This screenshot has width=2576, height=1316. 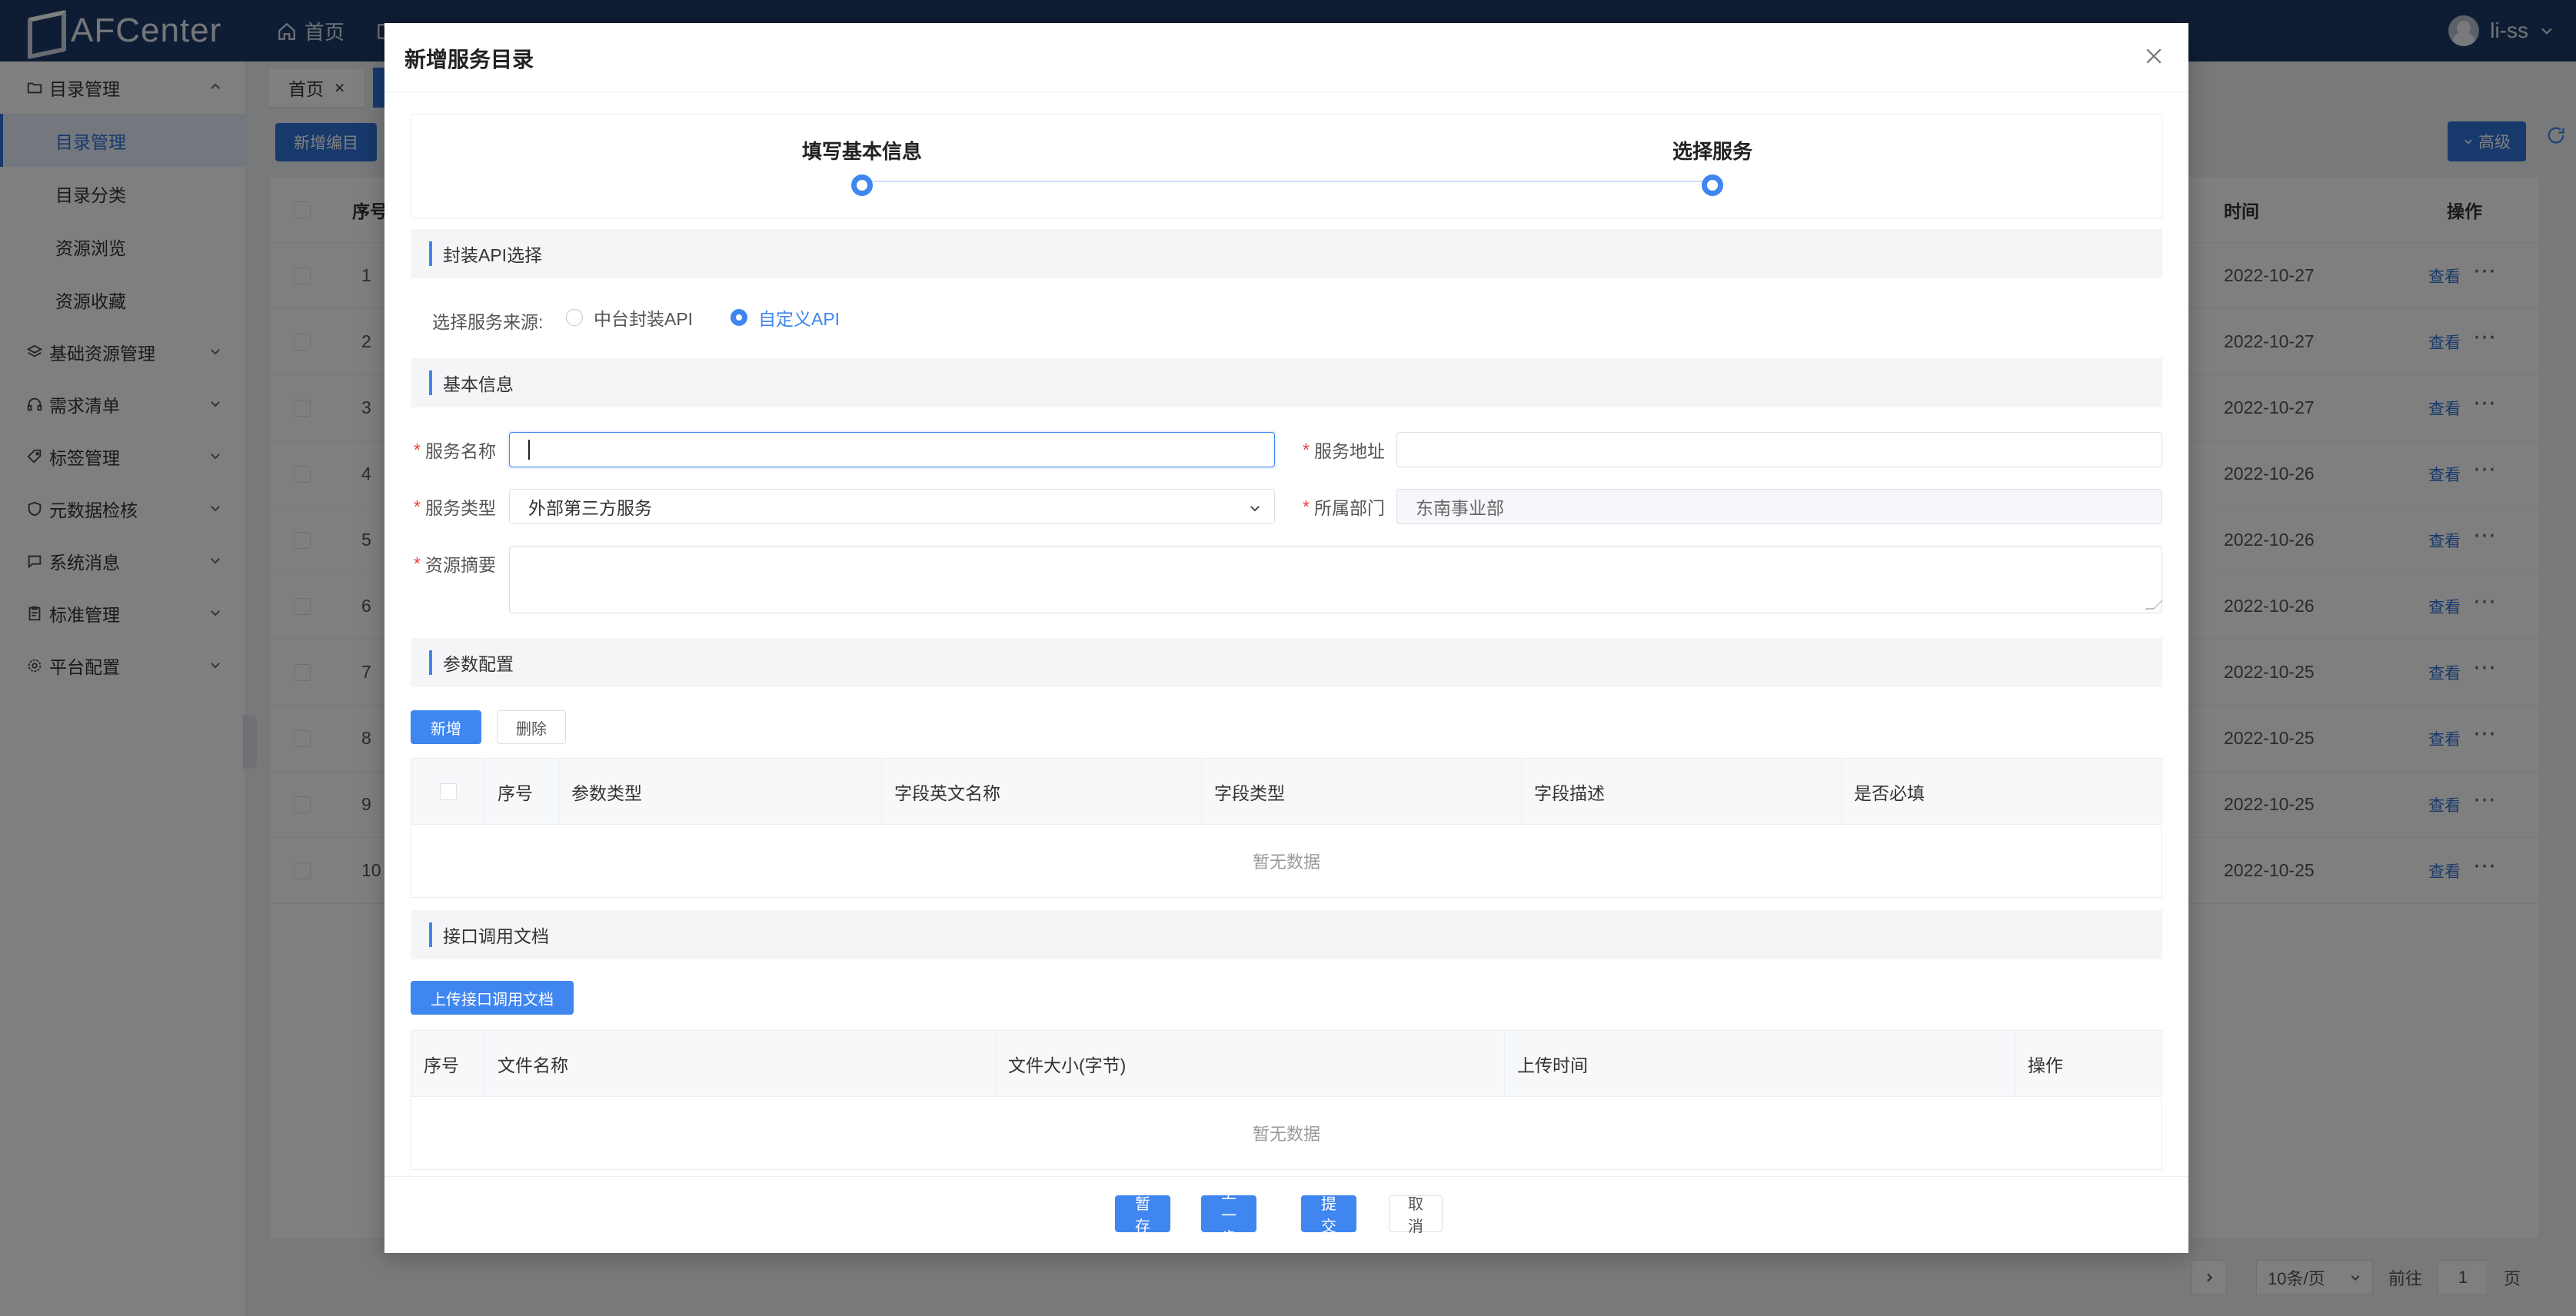 I want to click on step-indicator: 填写基本信息 选择服务, so click(x=1287, y=166).